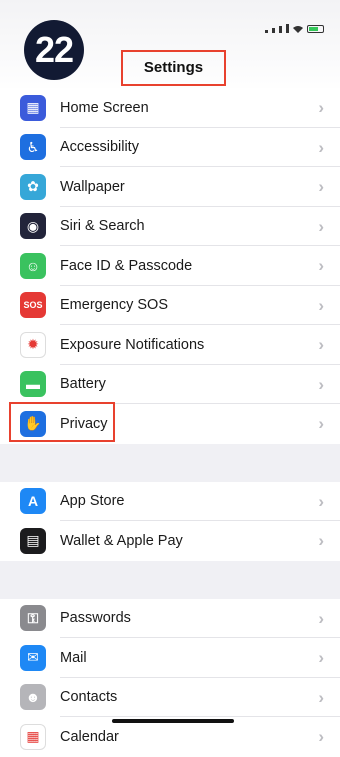  I want to click on settings-row-contacts: ☻ Contacts ›, so click(170, 697).